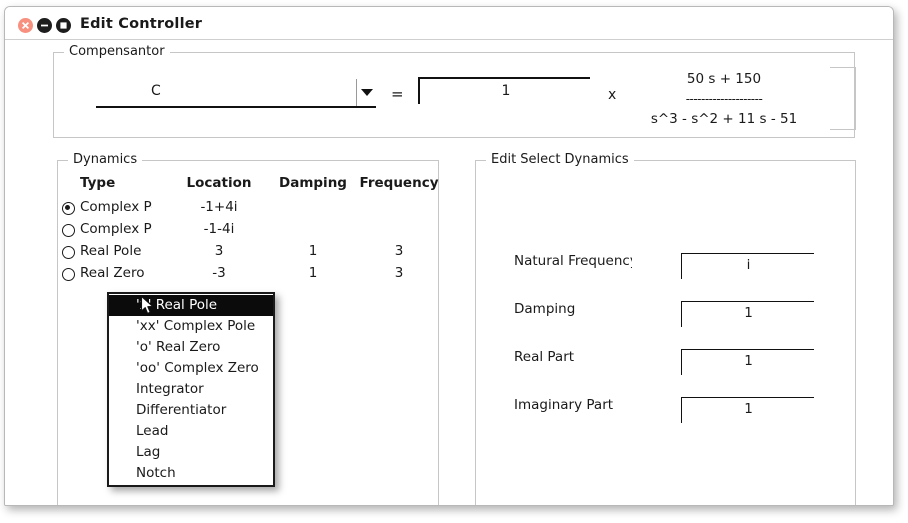 The image size is (908, 523). What do you see at coordinates (191, 347) in the screenshot?
I see `menu-item-real-zero: 'o' Real Zero` at bounding box center [191, 347].